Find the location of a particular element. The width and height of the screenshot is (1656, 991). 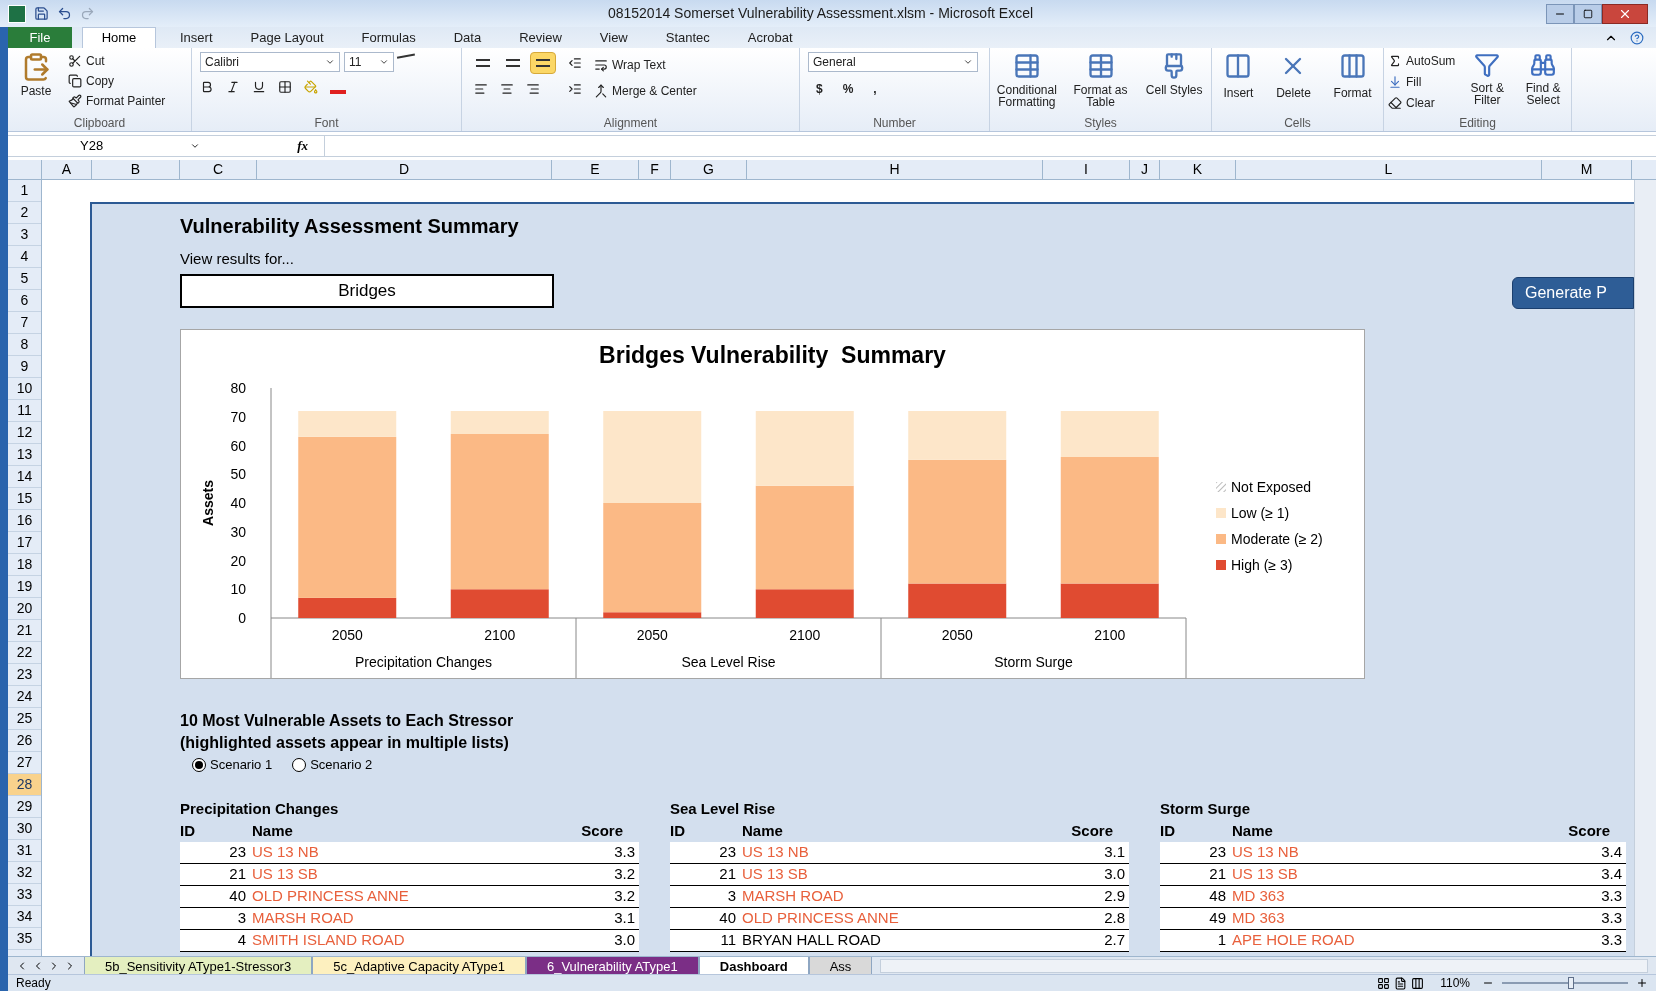

row-header: 26 is located at coordinates (24, 741).